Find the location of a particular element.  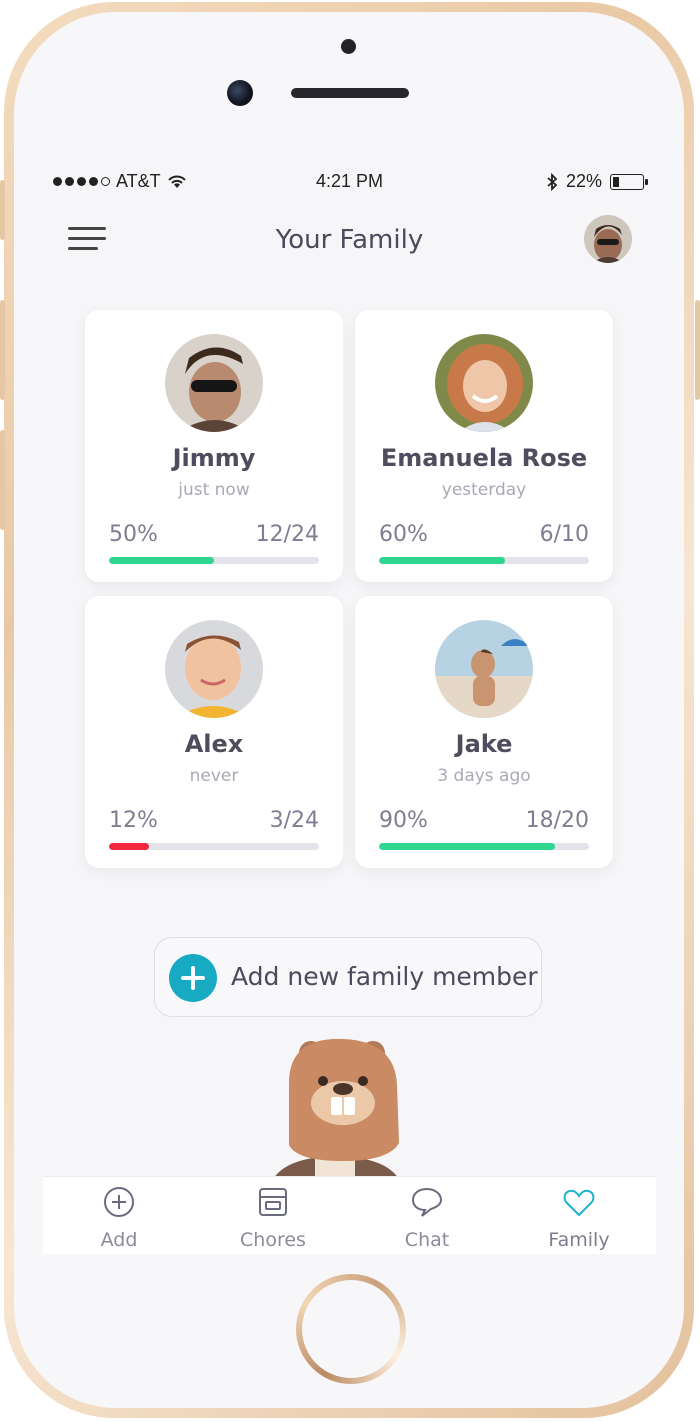

bluetooth-icon is located at coordinates (552, 181).